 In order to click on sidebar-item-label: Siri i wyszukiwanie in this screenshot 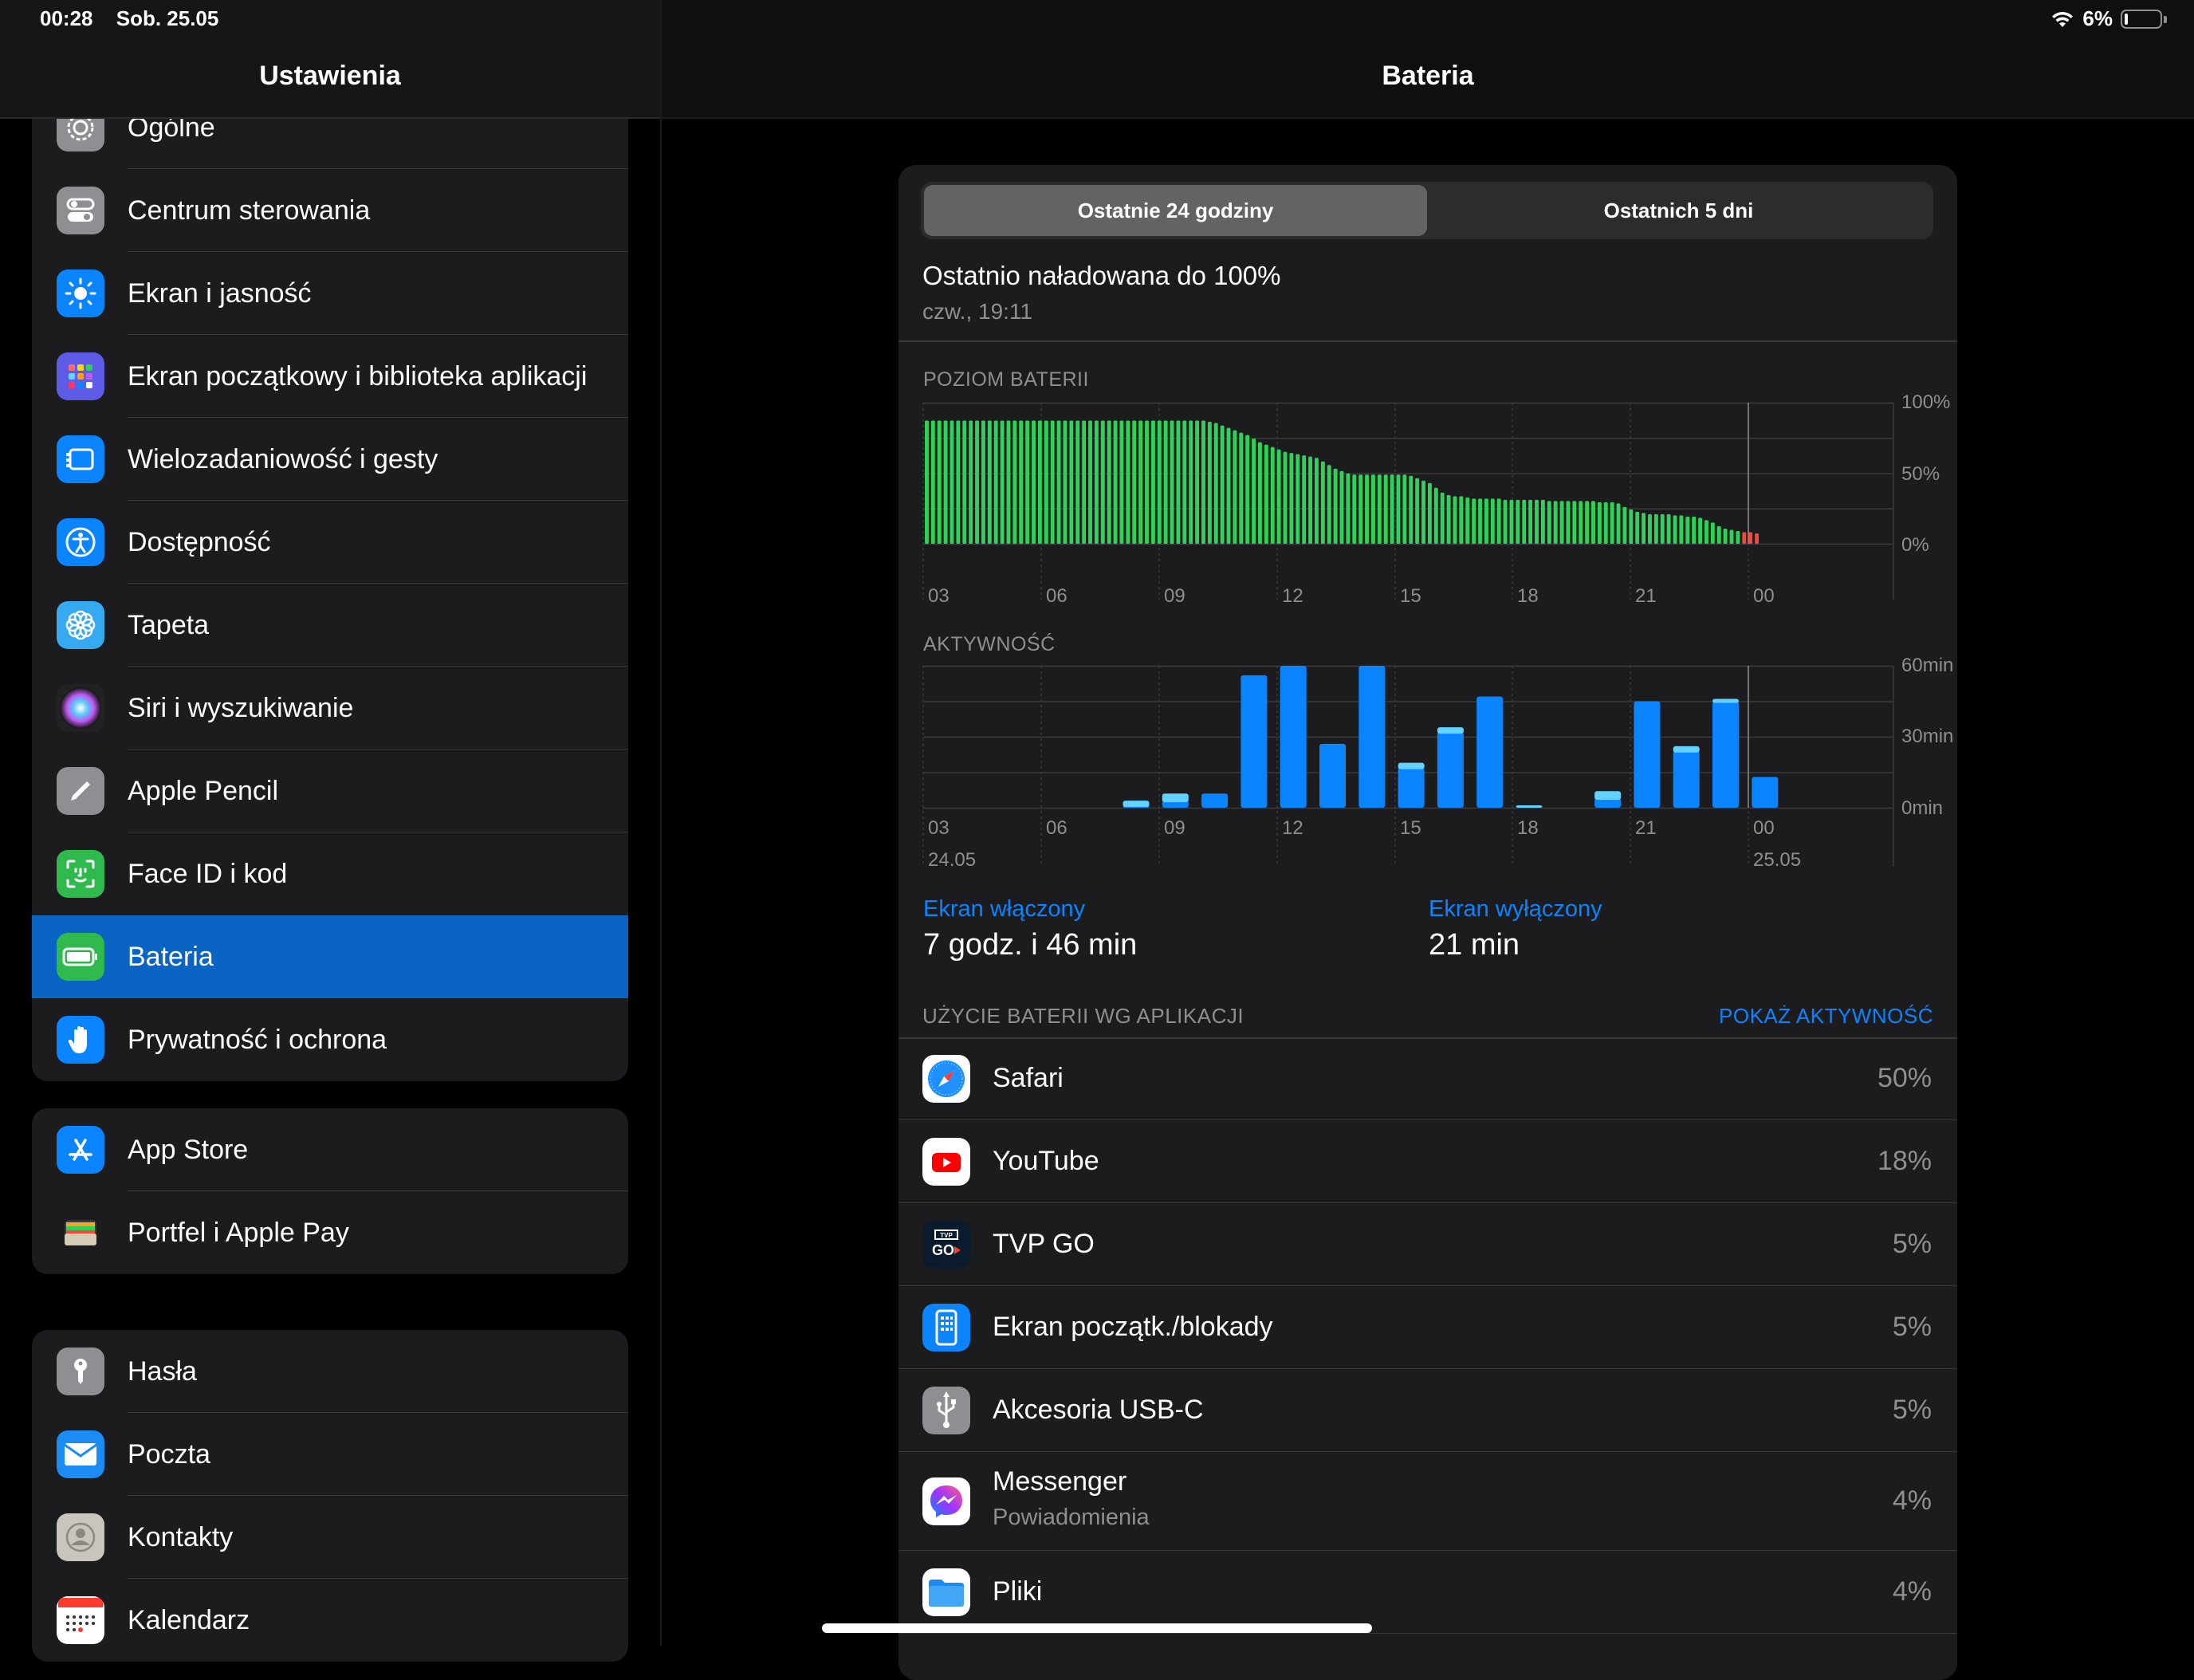, I will do `click(241, 708)`.